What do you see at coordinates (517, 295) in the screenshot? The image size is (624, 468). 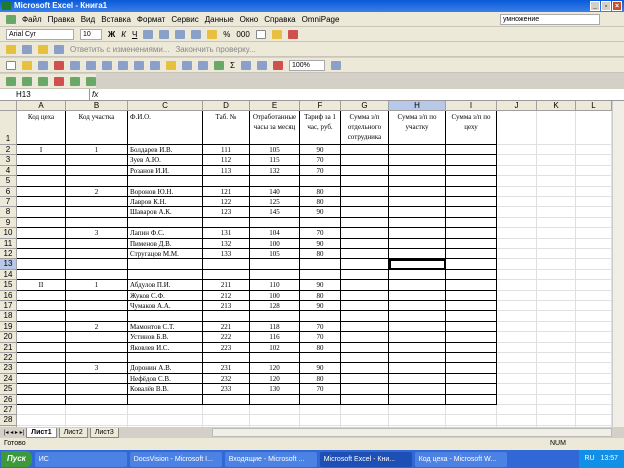 I see `cell-J16` at bounding box center [517, 295].